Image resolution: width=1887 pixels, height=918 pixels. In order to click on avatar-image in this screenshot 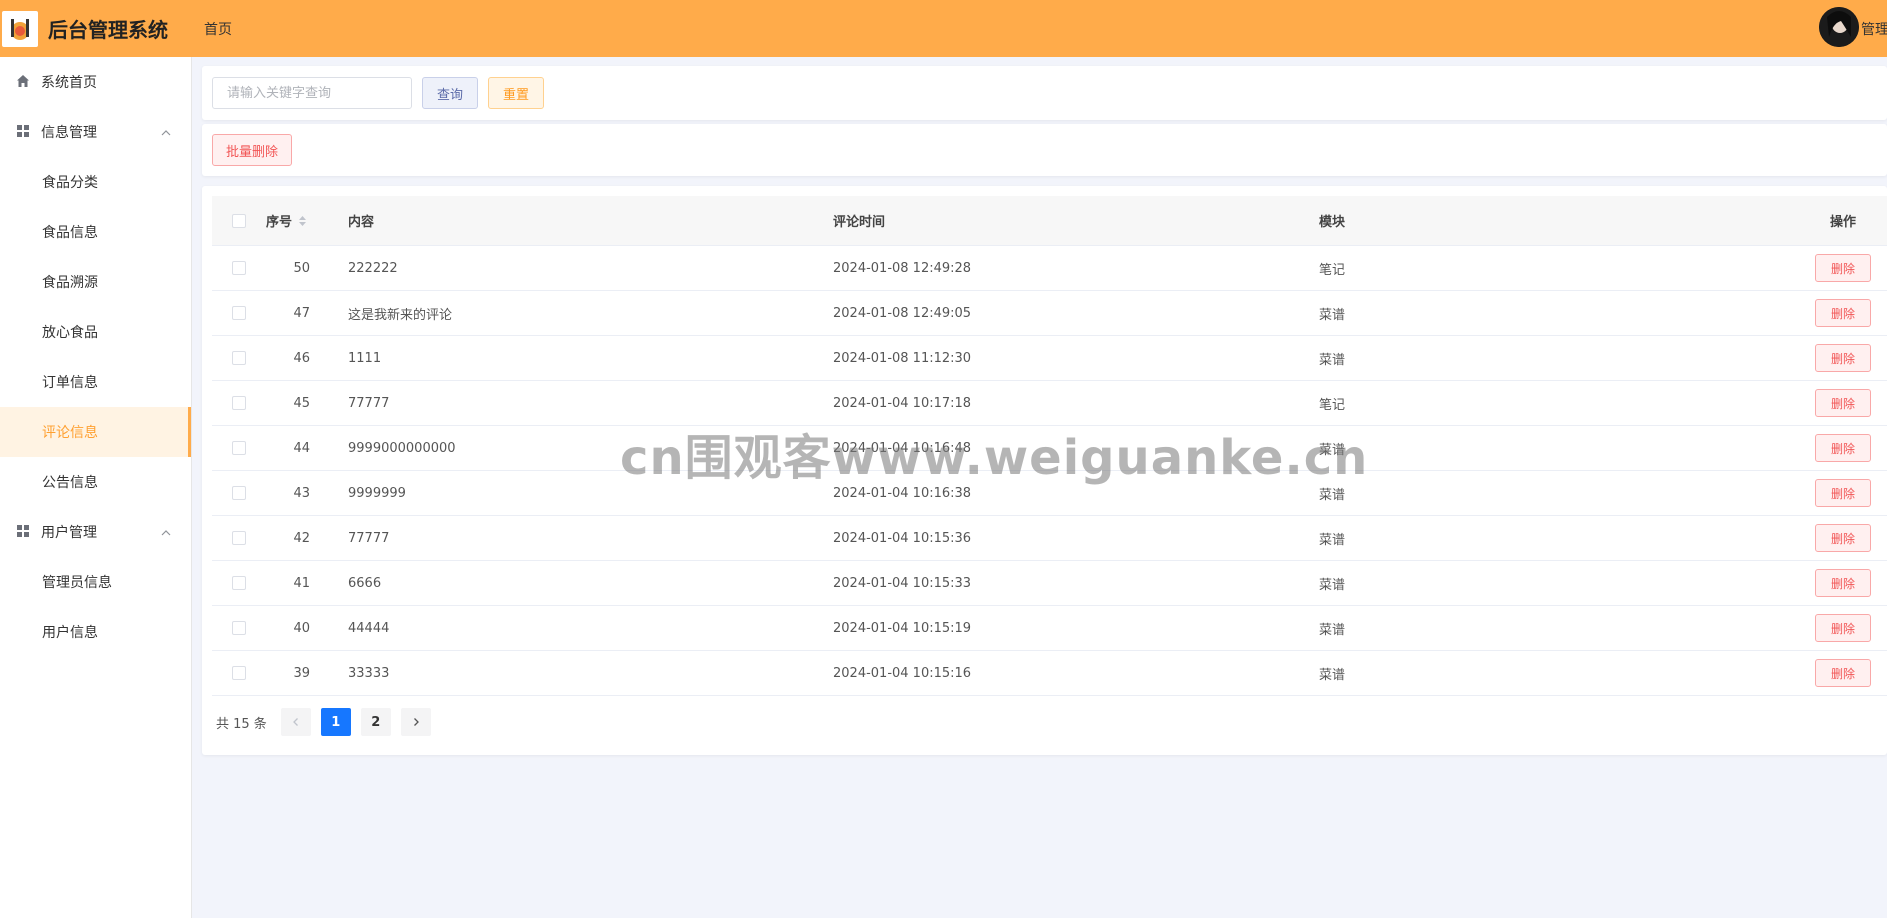, I will do `click(1839, 27)`.